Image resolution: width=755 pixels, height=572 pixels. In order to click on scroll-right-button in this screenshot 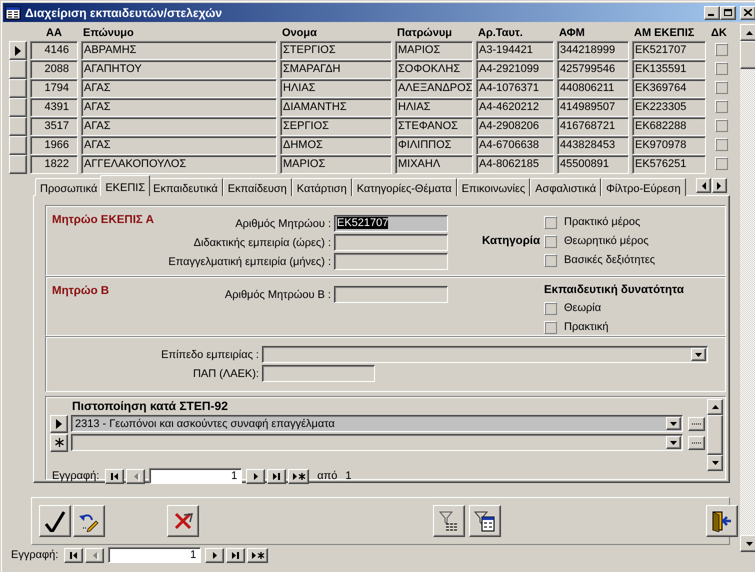, I will do `click(719, 185)`.